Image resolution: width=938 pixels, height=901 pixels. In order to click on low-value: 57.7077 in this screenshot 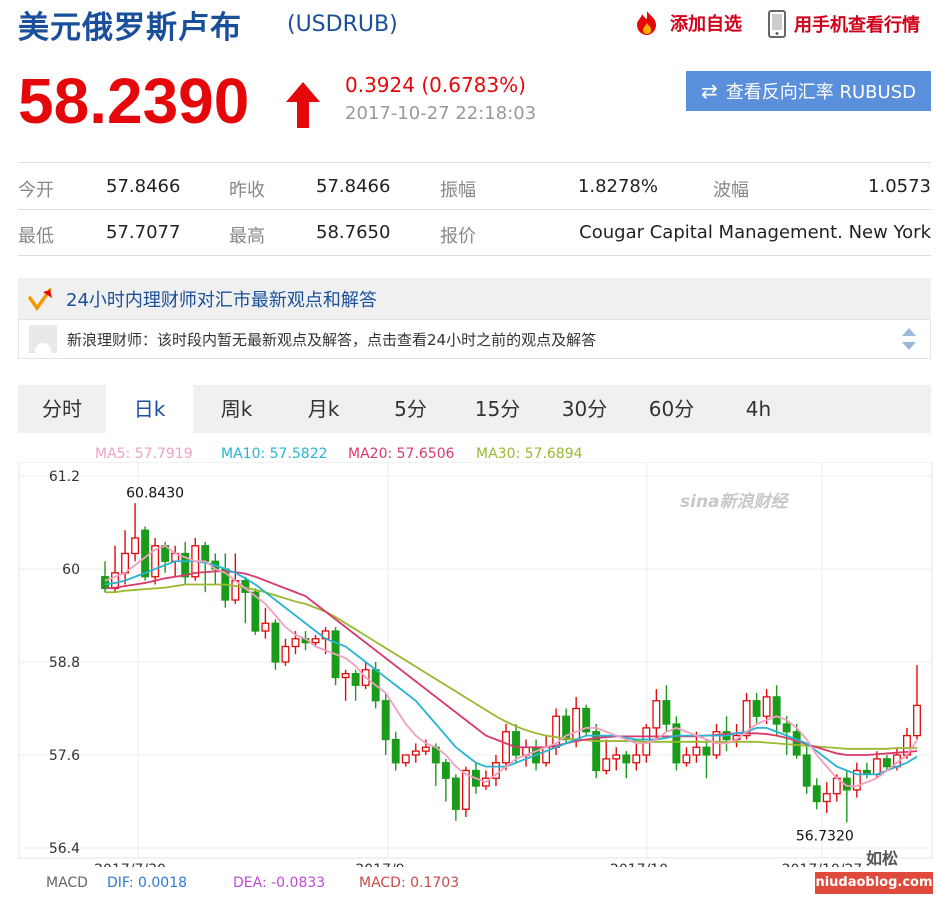, I will do `click(143, 232)`.